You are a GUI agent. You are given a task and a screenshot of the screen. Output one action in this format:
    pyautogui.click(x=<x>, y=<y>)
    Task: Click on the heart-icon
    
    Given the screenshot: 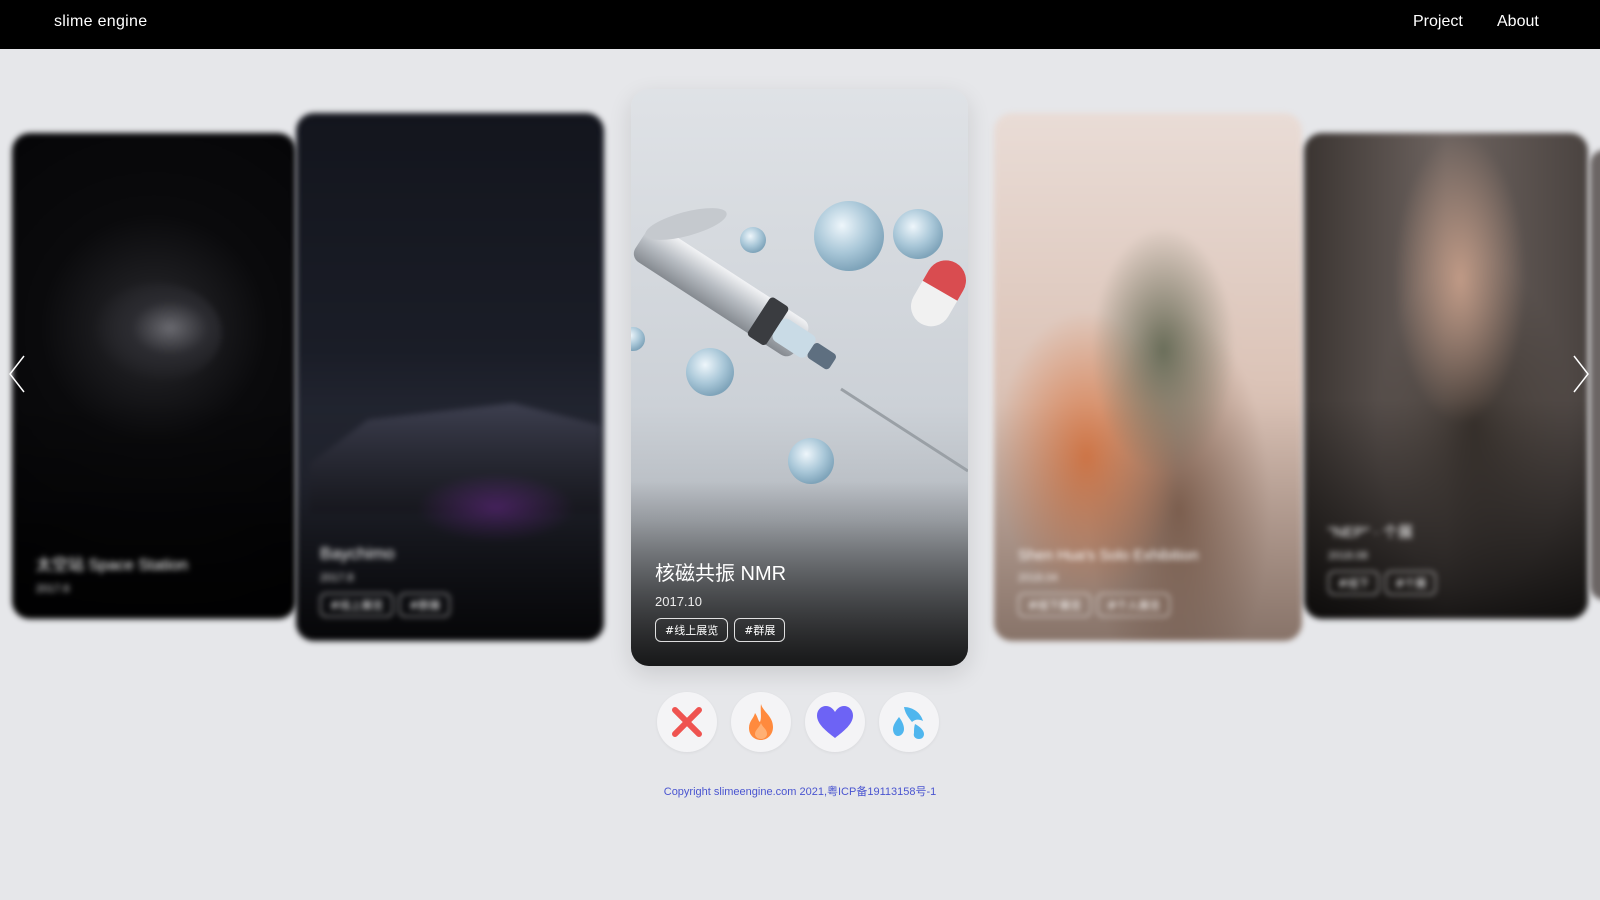 What is the action you would take?
    pyautogui.click(x=835, y=722)
    